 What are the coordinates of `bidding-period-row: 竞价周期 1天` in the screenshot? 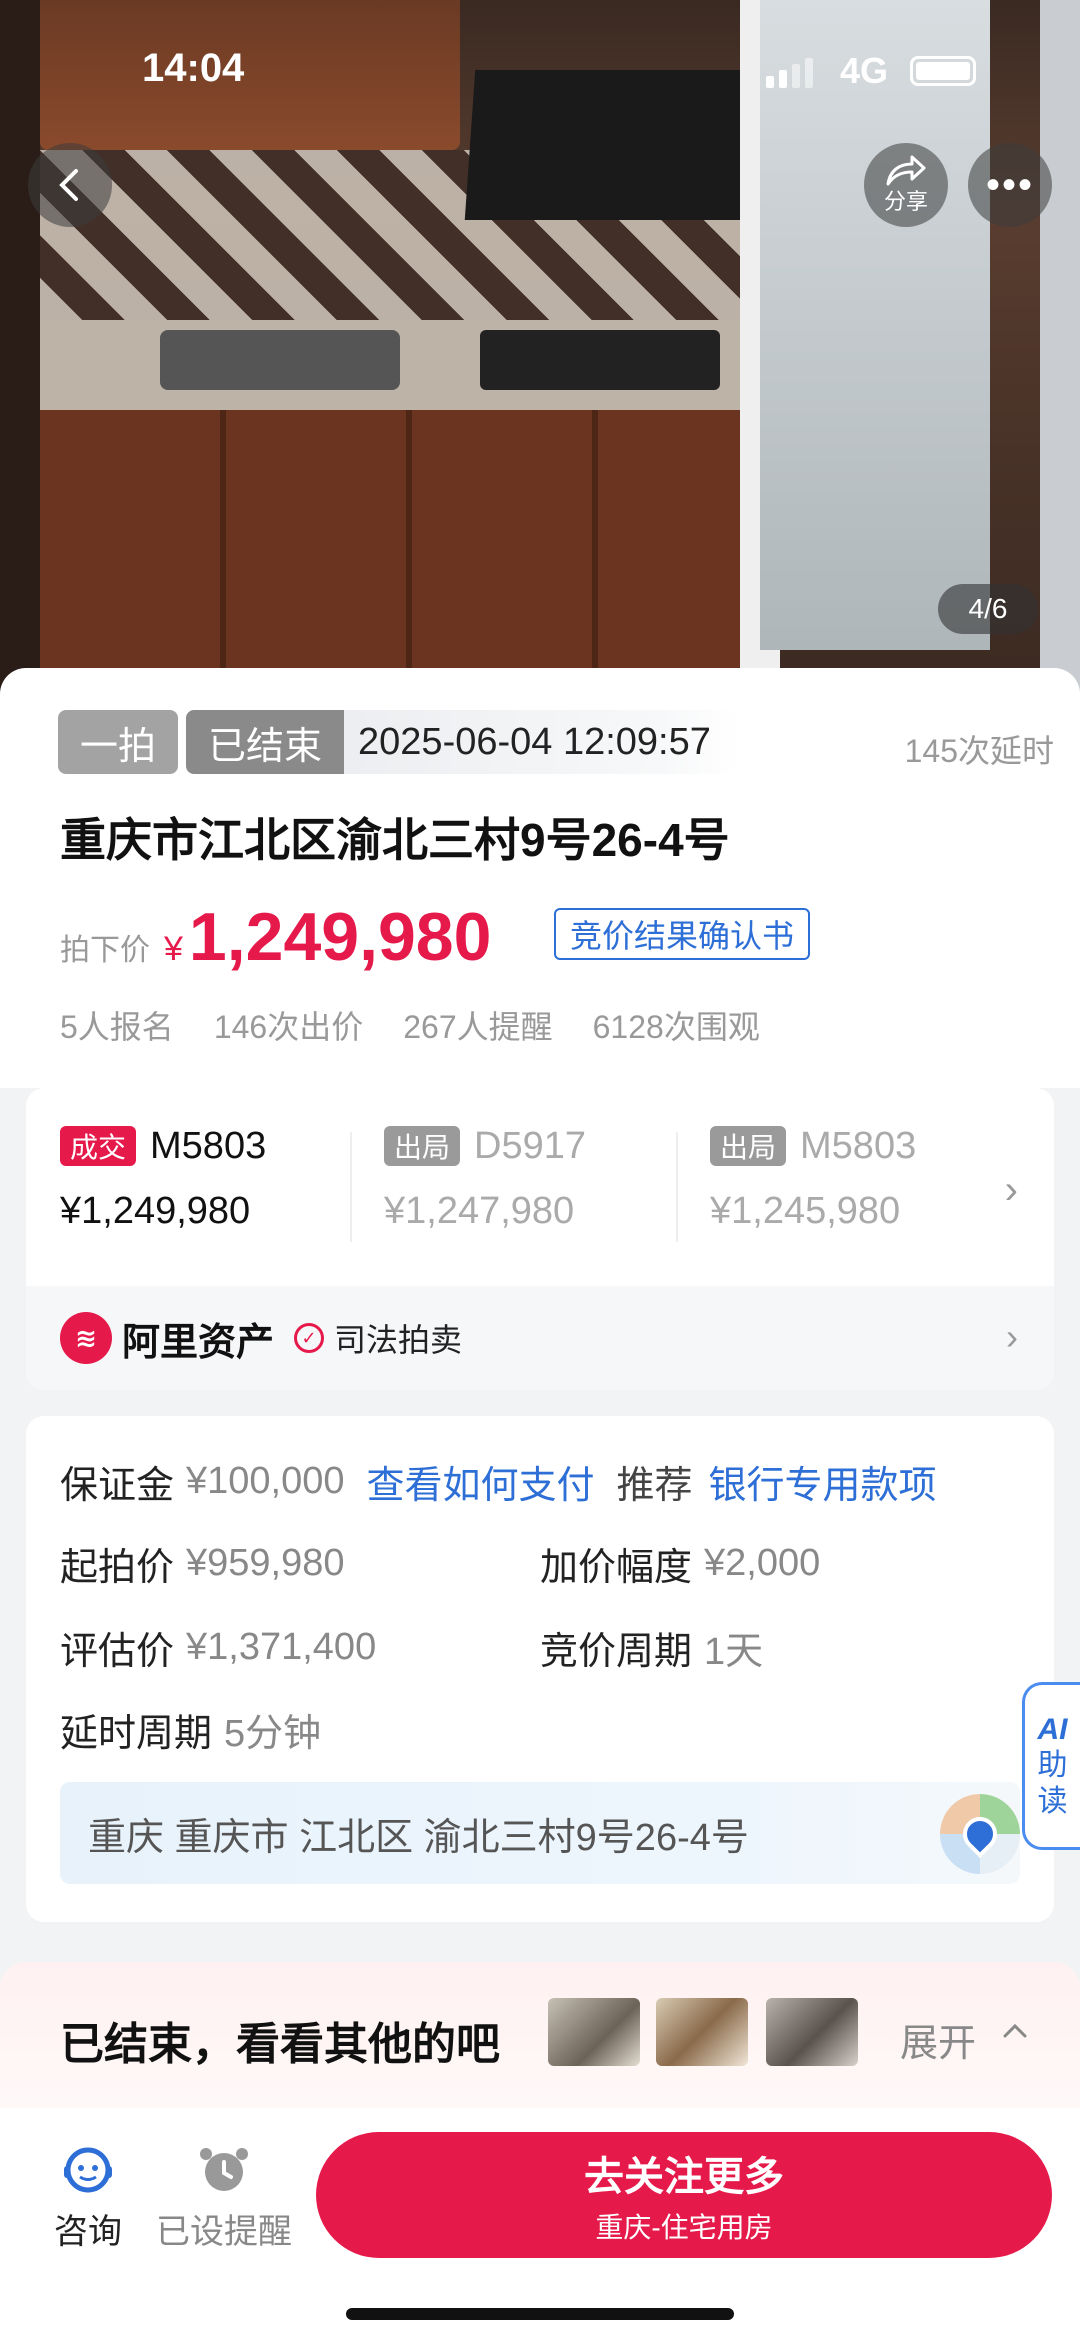 It's located at (651, 1647).